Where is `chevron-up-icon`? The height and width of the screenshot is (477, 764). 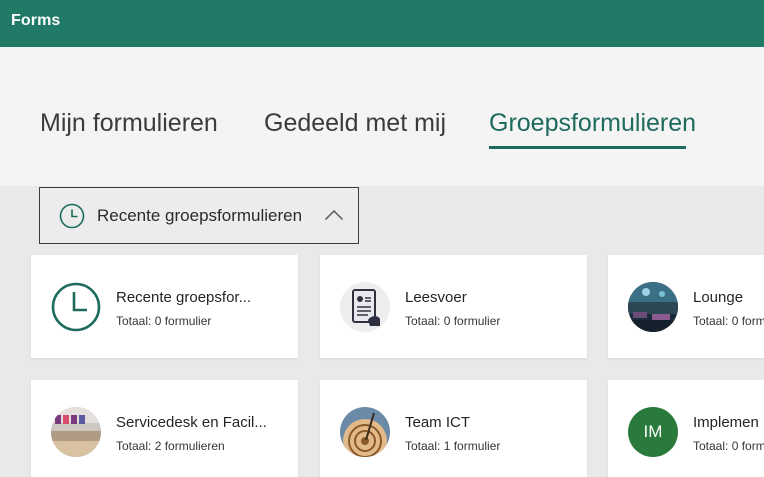
chevron-up-icon is located at coordinates (334, 217).